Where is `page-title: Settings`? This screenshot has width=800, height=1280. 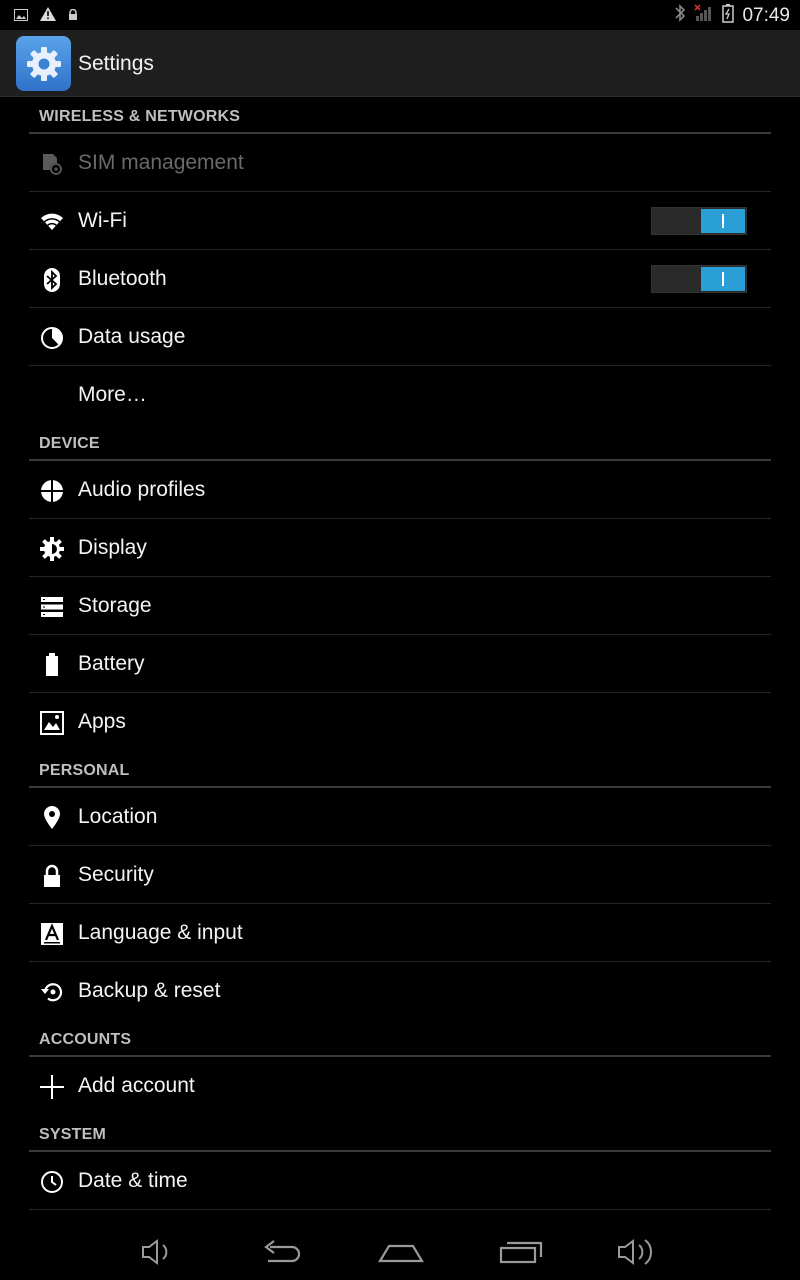
page-title: Settings is located at coordinates (116, 63).